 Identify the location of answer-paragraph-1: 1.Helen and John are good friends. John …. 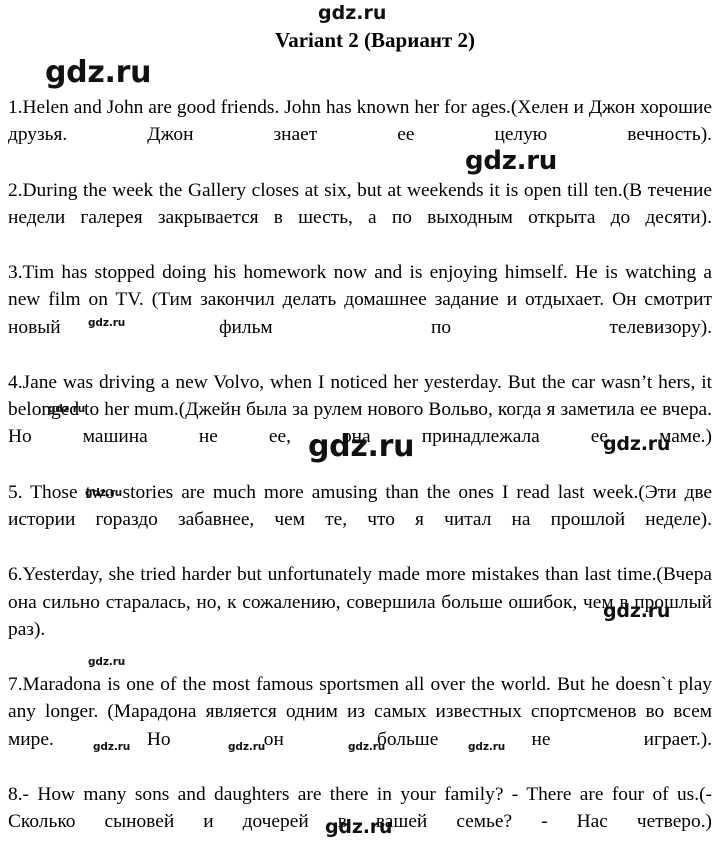
(360, 121).